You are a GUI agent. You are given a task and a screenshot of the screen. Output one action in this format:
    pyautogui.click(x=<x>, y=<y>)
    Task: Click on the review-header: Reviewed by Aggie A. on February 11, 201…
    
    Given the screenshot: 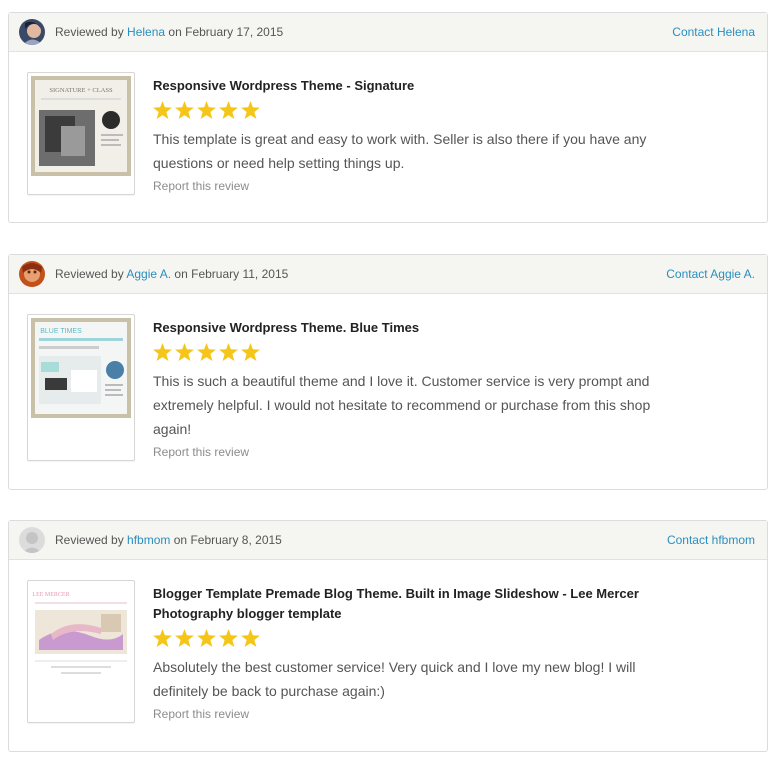 What is the action you would take?
    pyautogui.click(x=388, y=274)
    